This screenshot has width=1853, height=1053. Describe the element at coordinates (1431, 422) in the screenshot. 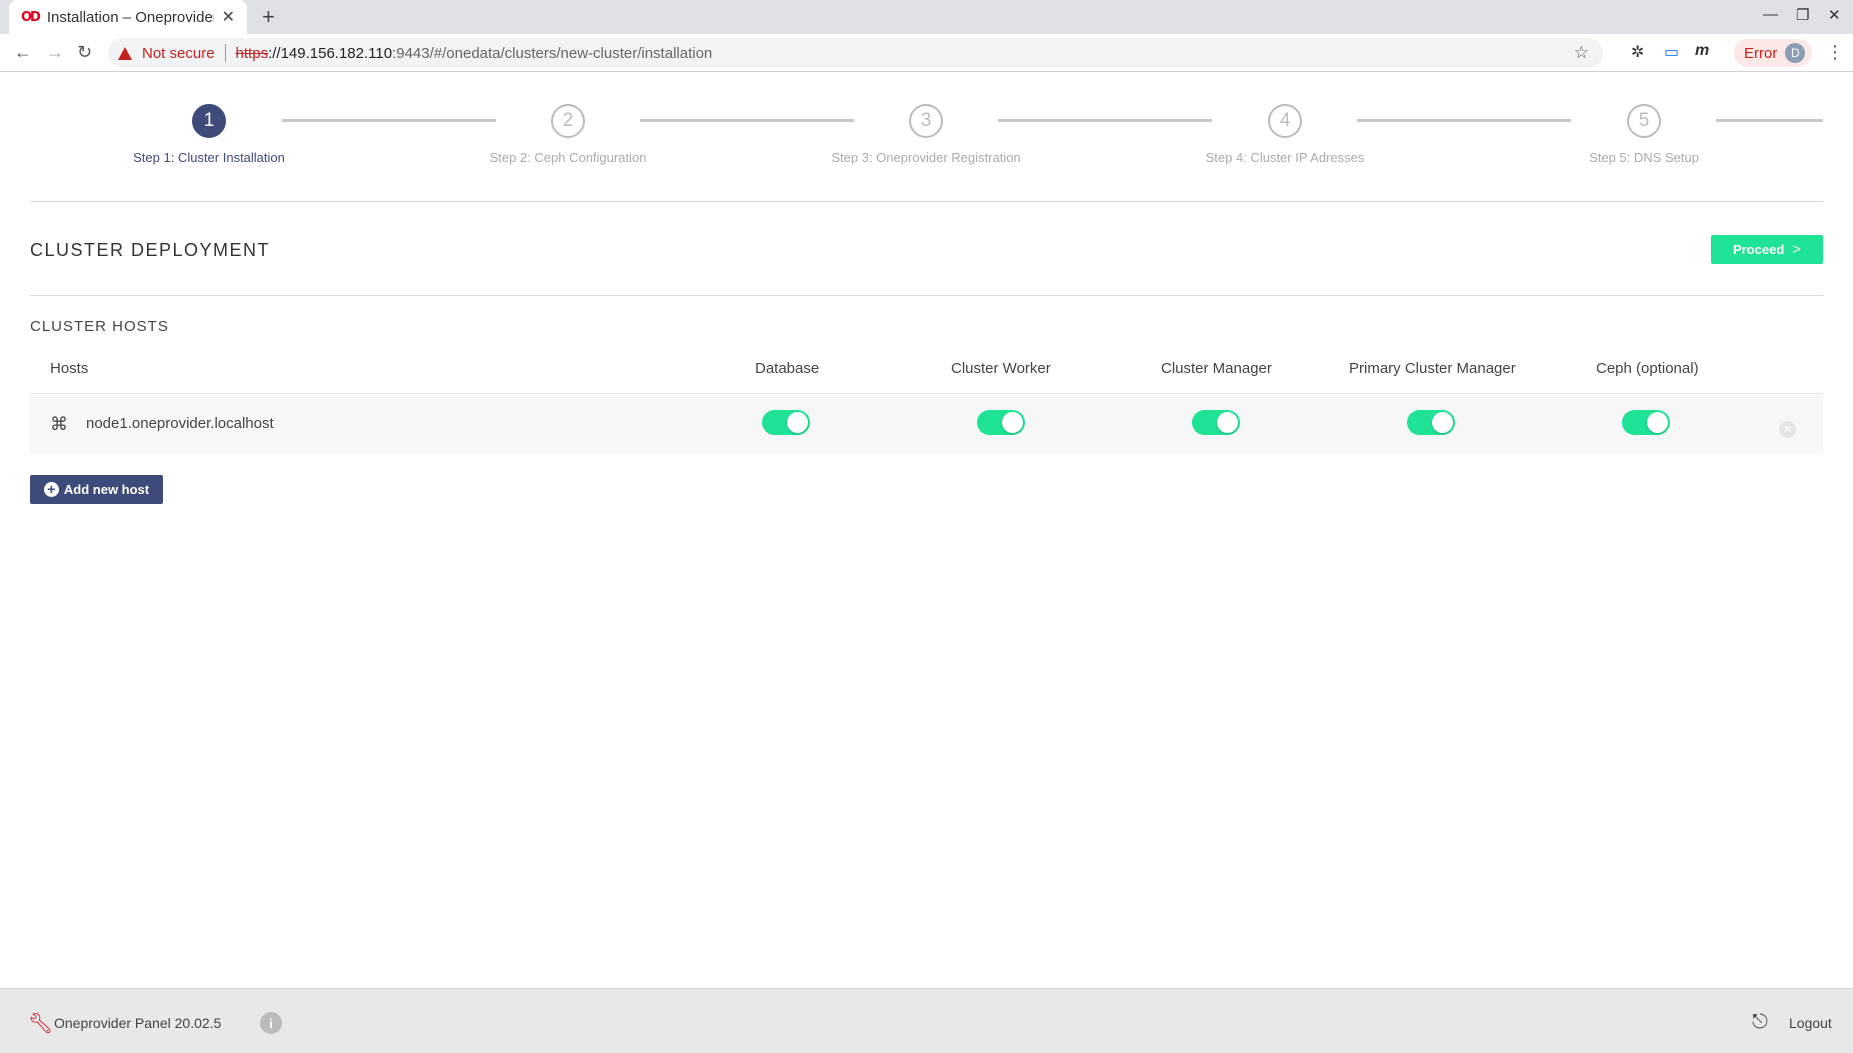

I see `primary-cluster-manager-toggle` at that location.